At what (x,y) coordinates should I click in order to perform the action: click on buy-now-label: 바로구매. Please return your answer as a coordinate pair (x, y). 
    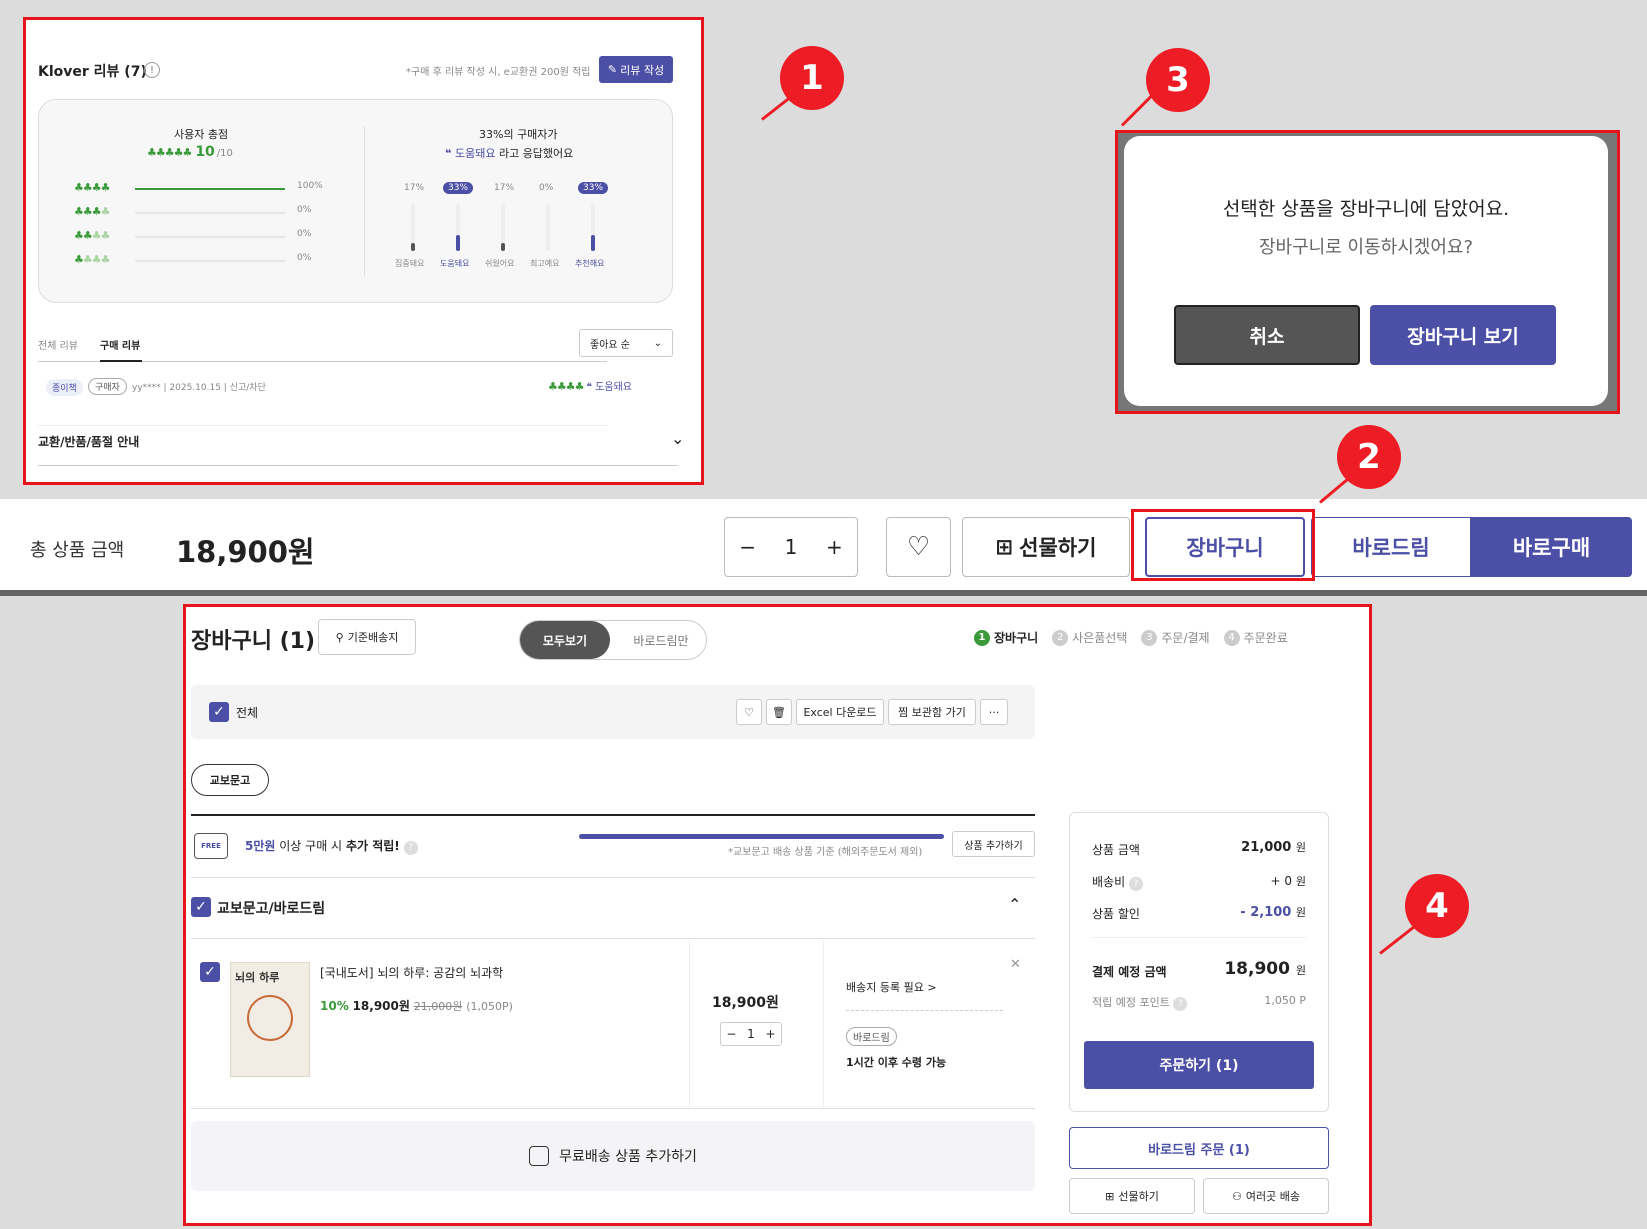
    Looking at the image, I should click on (1551, 548).